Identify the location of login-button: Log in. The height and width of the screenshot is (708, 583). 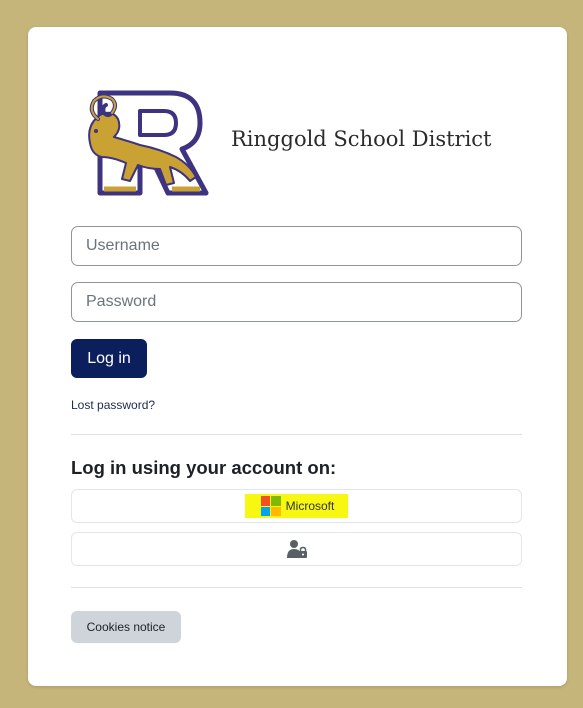
(109, 358).